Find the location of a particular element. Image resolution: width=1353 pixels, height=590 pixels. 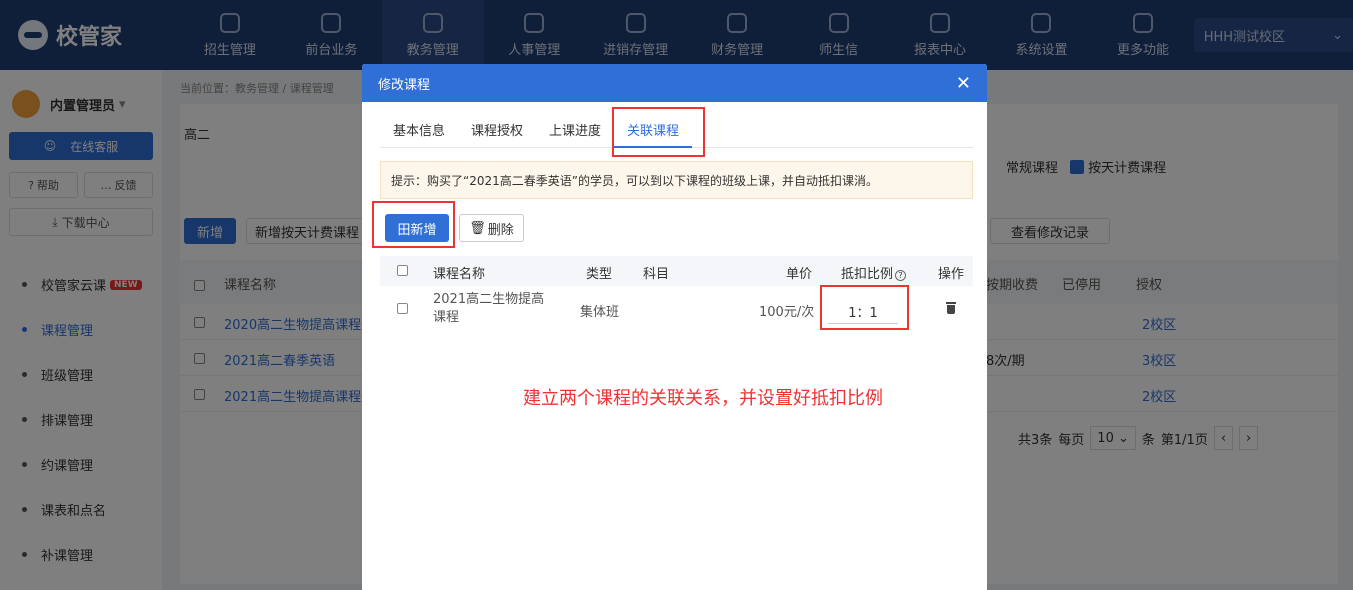

highlight-box-tab is located at coordinates (658, 132).